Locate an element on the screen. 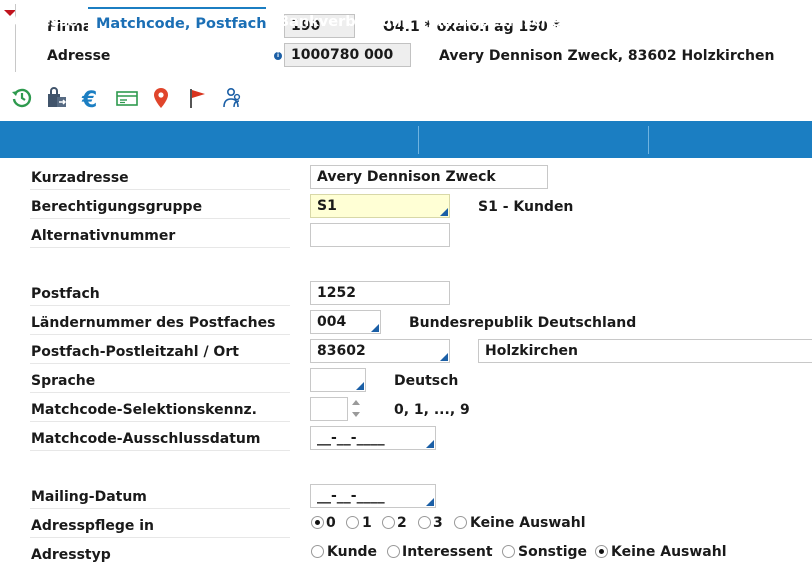 This screenshot has width=812, height=584. adresse-description: Avery Dennison Zweck, 83602 Holzkirchen is located at coordinates (607, 56).